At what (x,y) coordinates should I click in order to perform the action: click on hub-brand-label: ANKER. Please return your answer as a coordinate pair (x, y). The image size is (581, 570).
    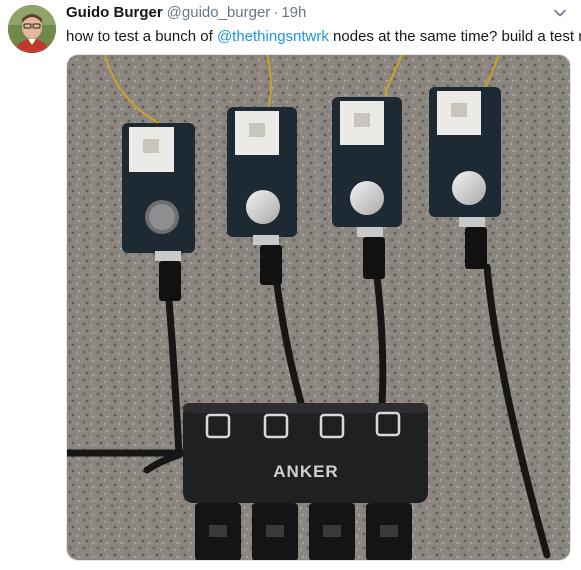
    Looking at the image, I should click on (305, 471).